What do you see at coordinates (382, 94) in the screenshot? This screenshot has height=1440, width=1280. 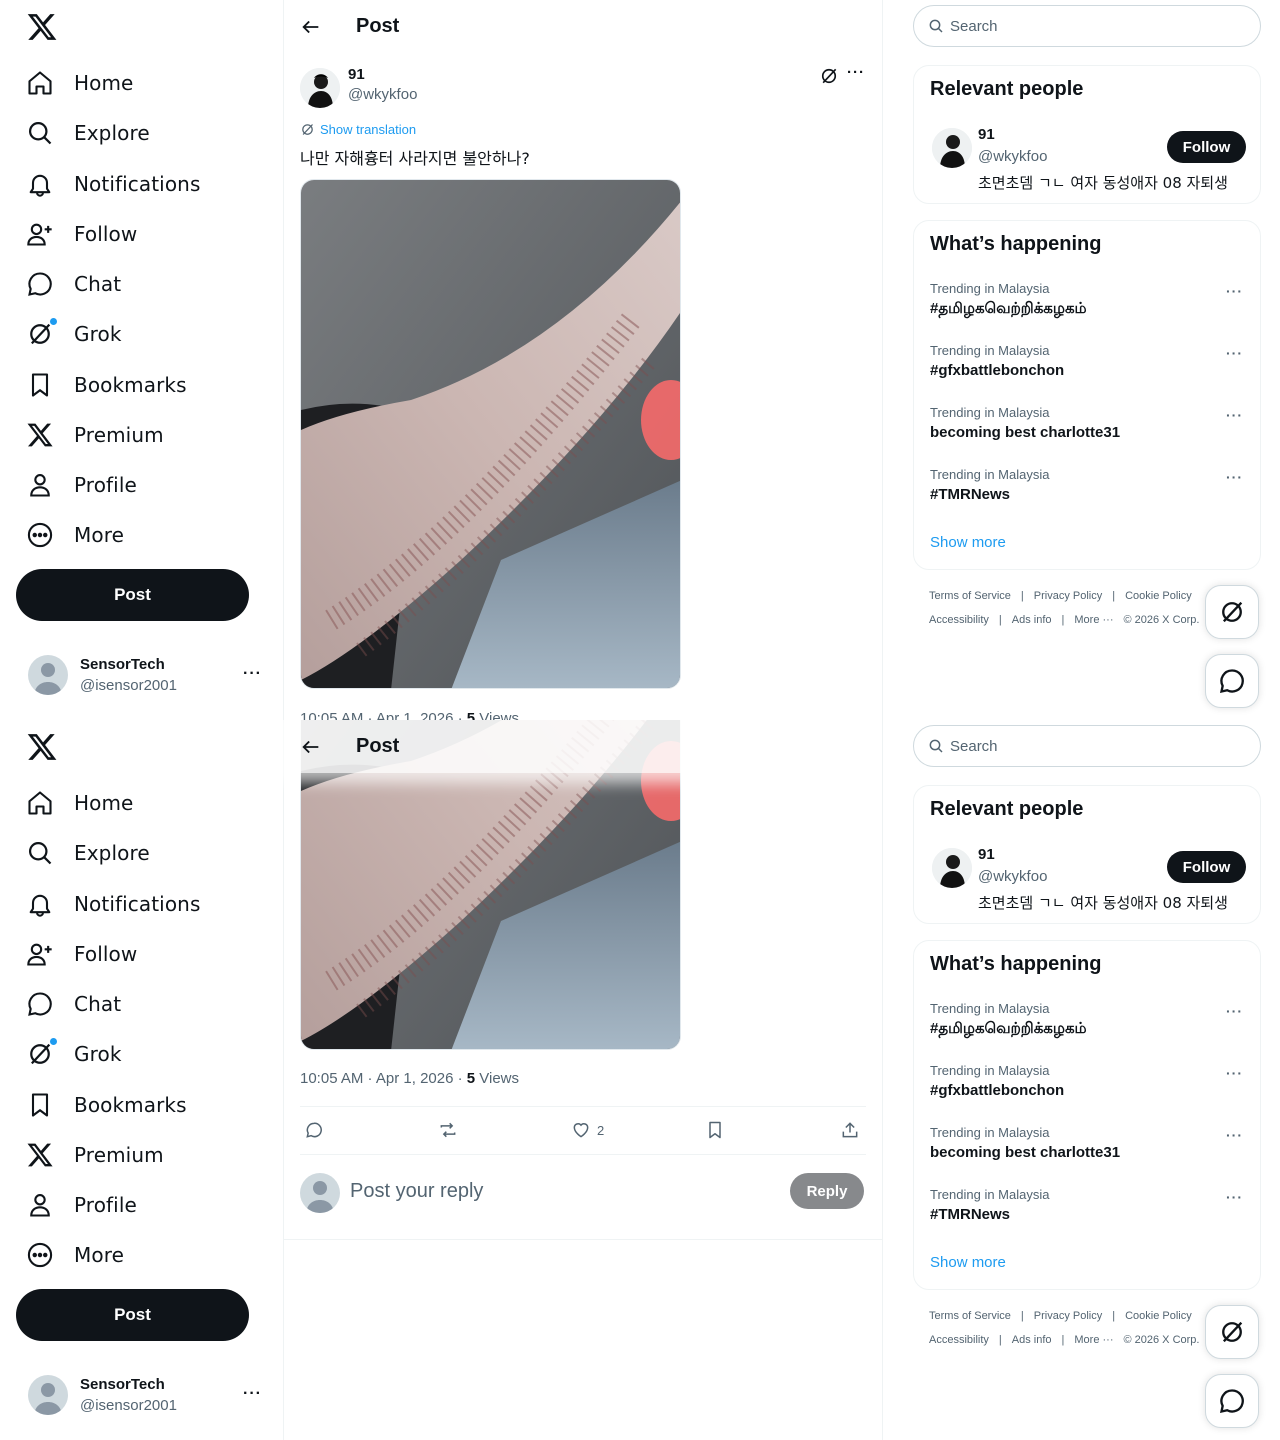 I see `author-handle: @wkykfoo` at bounding box center [382, 94].